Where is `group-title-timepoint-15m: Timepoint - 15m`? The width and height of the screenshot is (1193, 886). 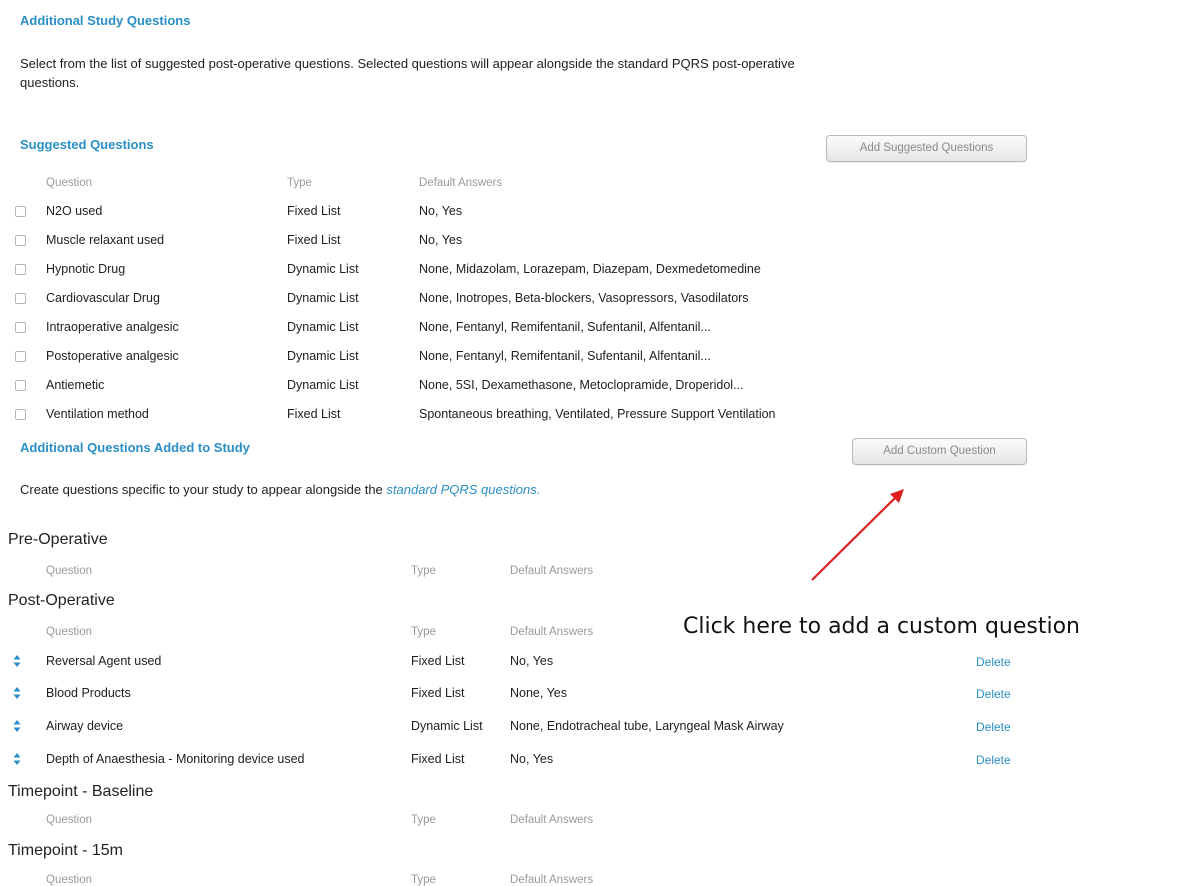
group-title-timepoint-15m: Timepoint - 15m is located at coordinates (65, 850).